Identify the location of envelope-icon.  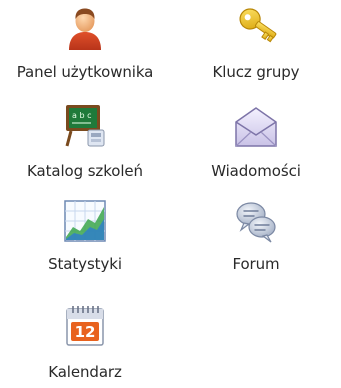
(256, 127).